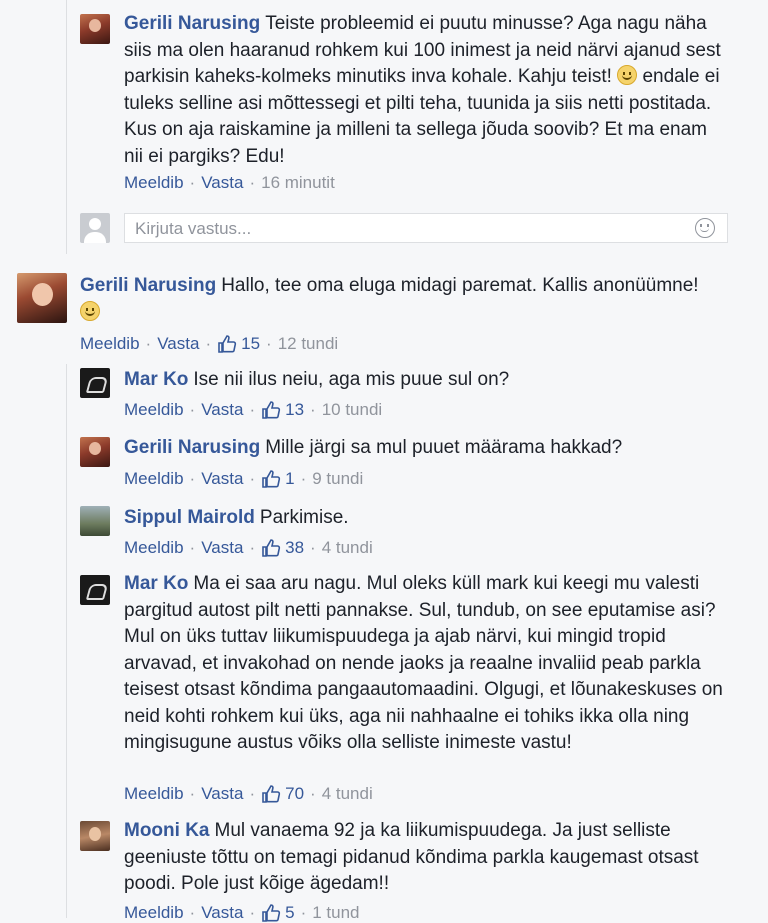 The width and height of the screenshot is (768, 923). Describe the element at coordinates (298, 183) in the screenshot. I see `timestamp: 16 minutit` at that location.